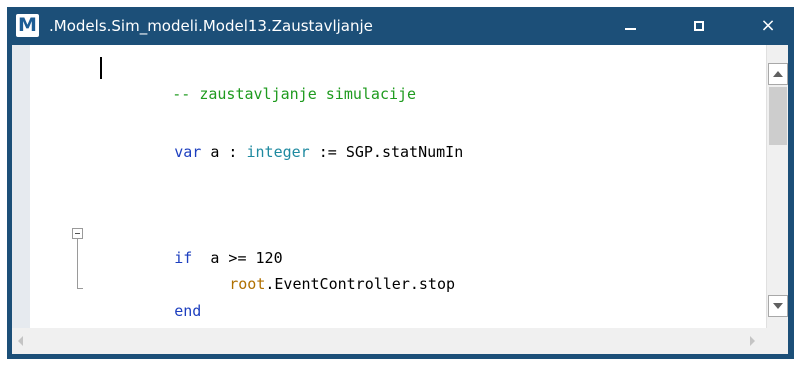  I want to click on scrollbar-corner, so click(777, 341).